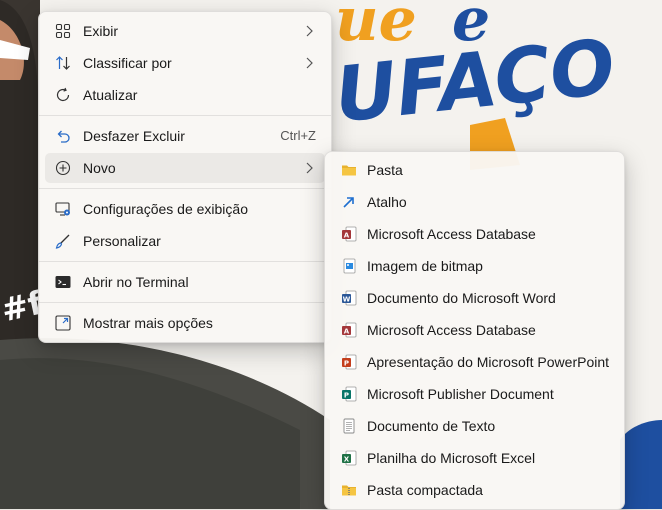 This screenshot has height=510, width=662. I want to click on submenu-item-label: Documento do Microsoft Word, so click(461, 298).